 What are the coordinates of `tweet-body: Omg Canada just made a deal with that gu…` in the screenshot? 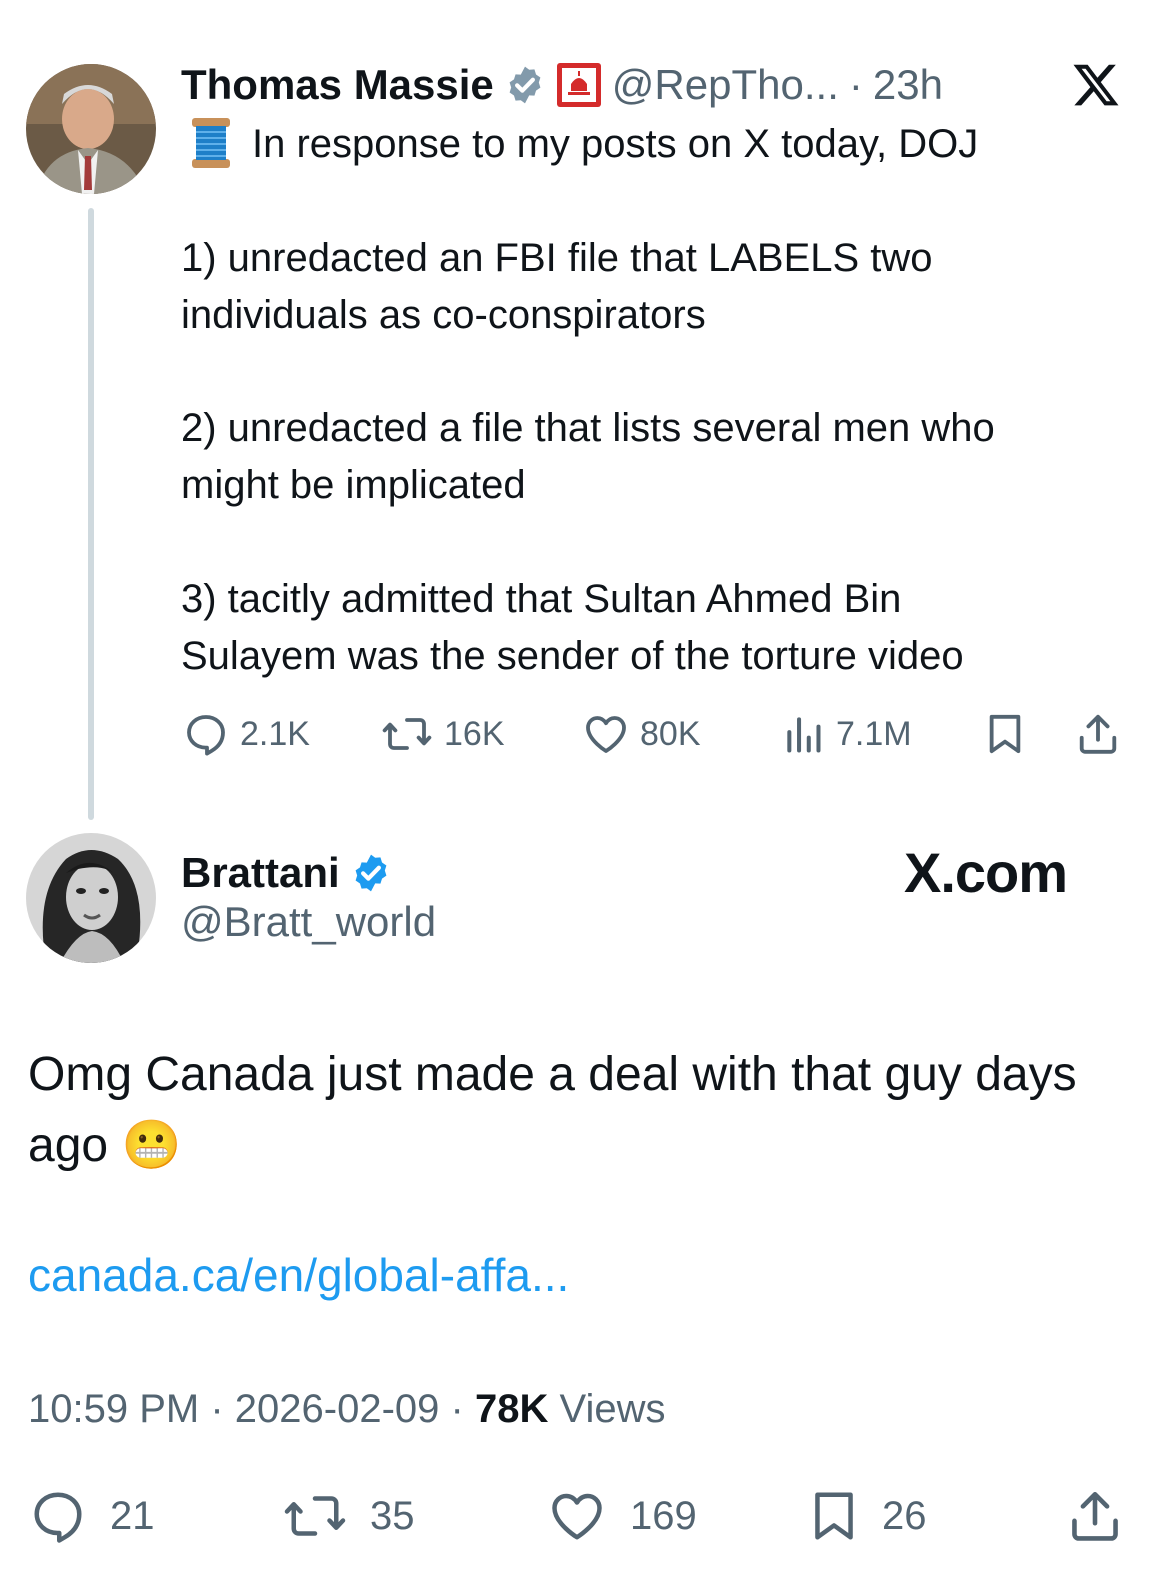 It's located at (583, 1110).